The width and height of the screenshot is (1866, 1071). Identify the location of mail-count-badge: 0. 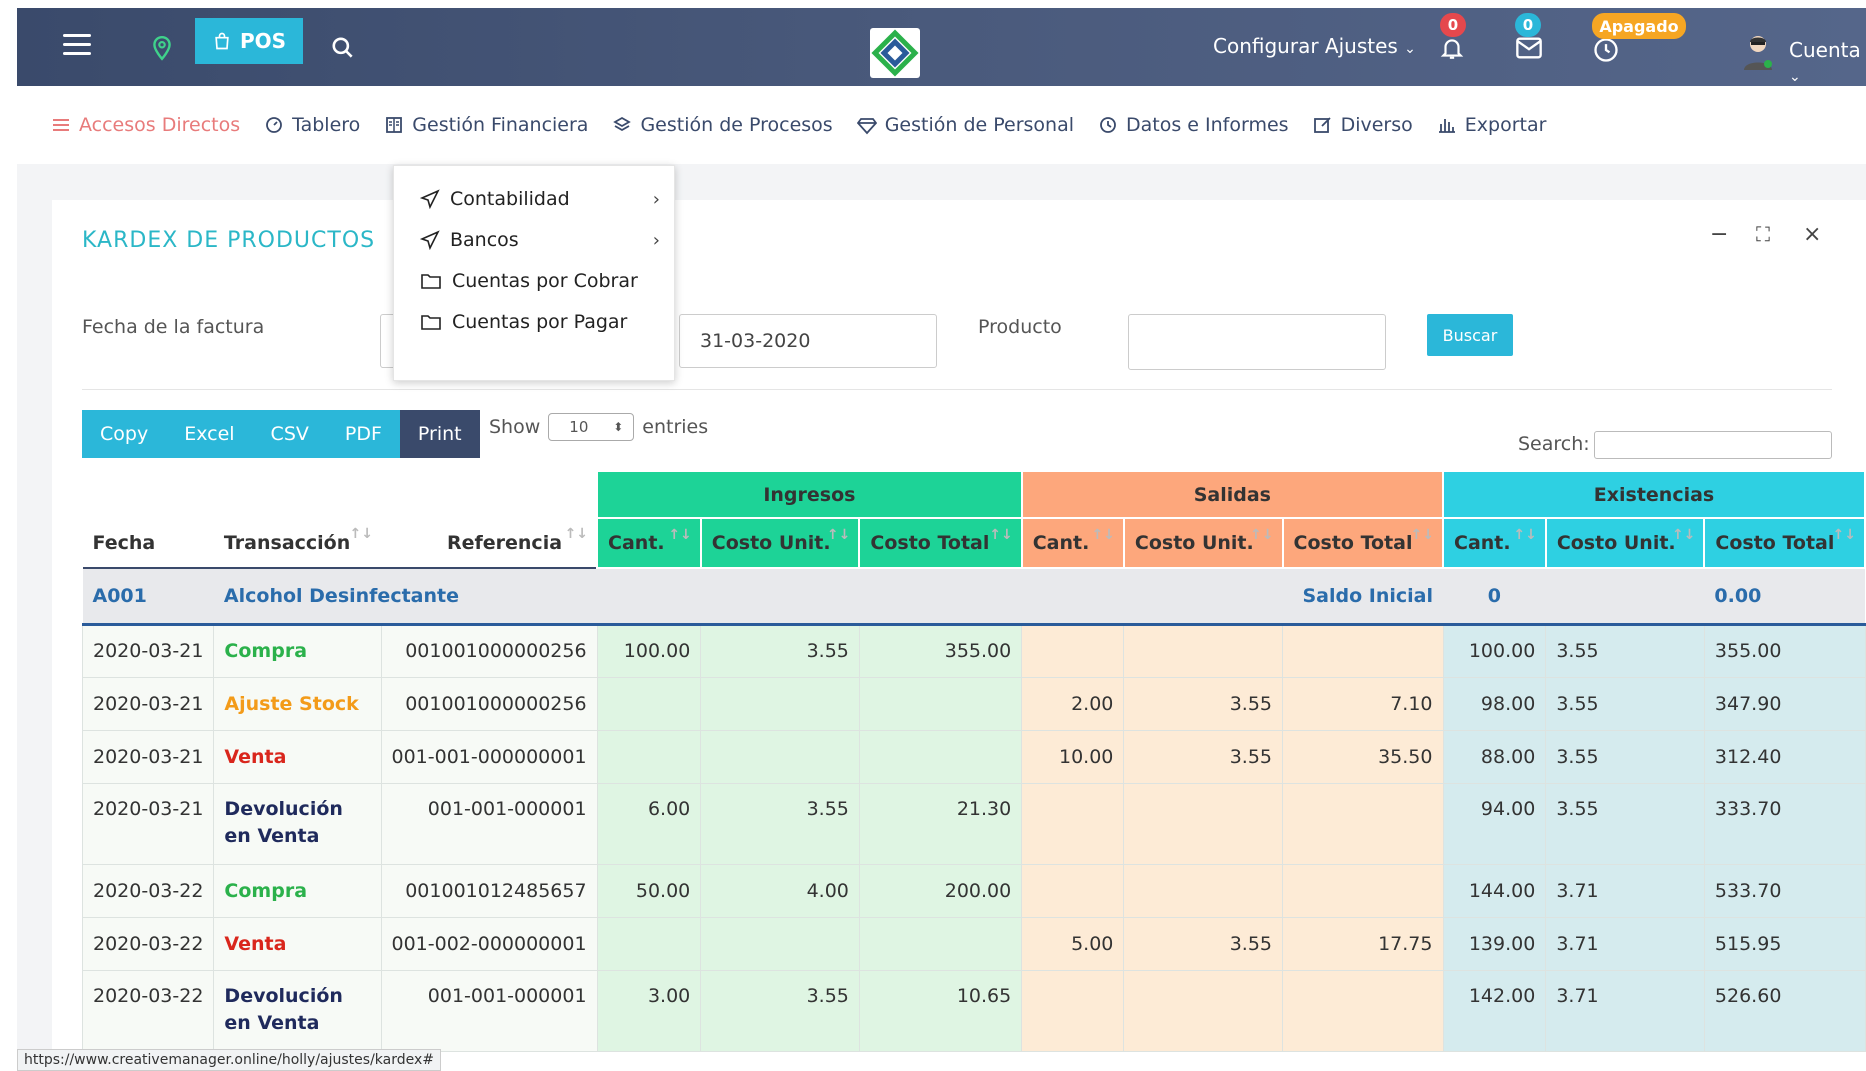
(1528, 25).